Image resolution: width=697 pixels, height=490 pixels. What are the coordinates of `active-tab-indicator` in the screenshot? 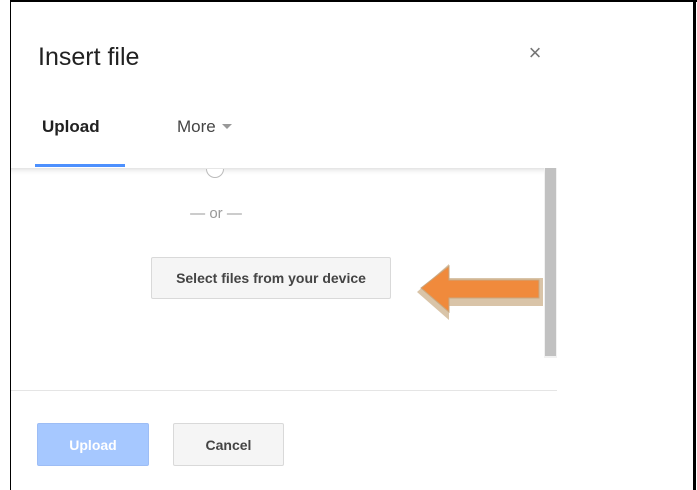 It's located at (80, 165).